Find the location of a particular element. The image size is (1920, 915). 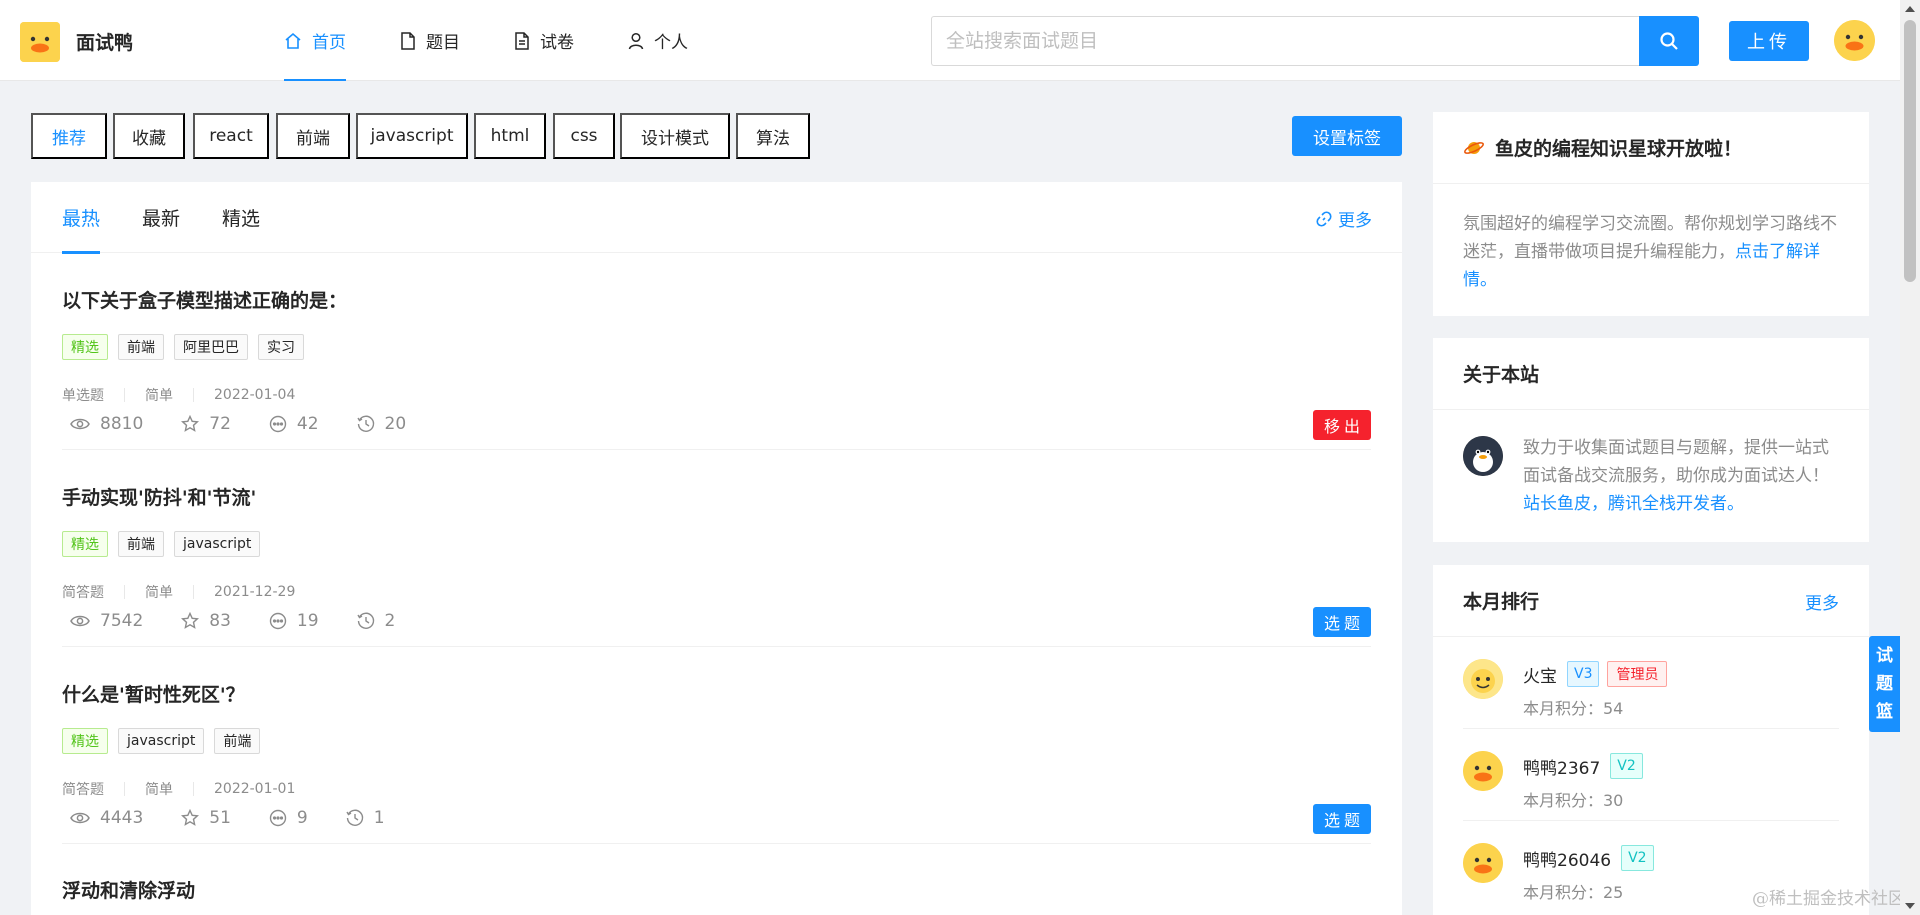

question-title: 浮动和清除浮动 is located at coordinates (128, 889).